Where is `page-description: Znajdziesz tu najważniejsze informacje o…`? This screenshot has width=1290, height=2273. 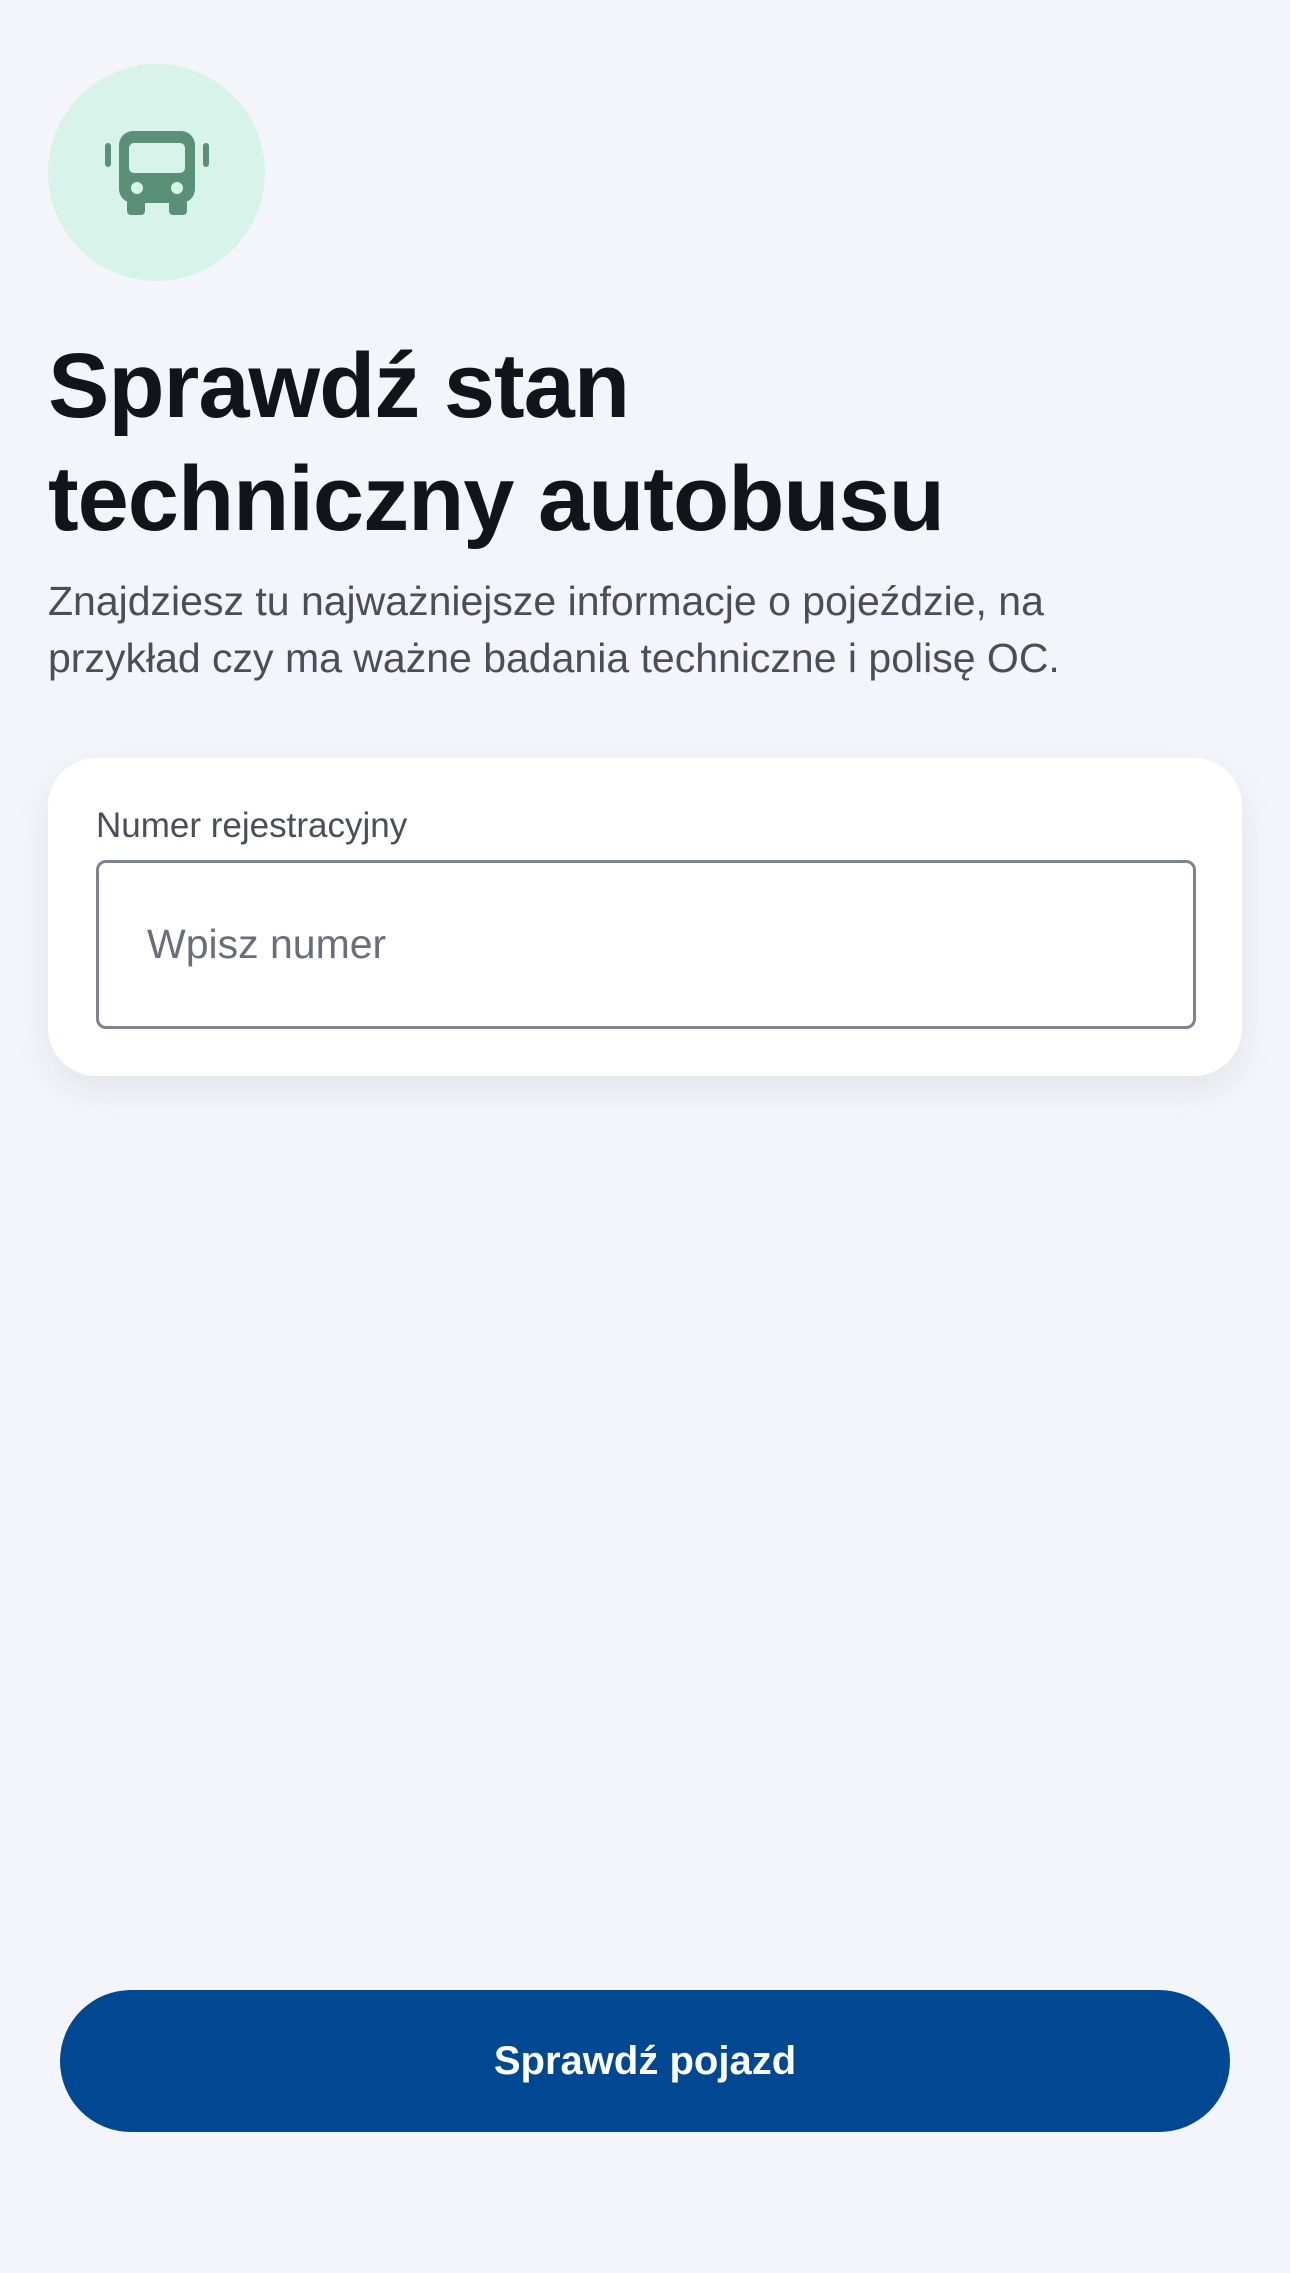 page-description: Znajdziesz tu najważniejsze informacje o… is located at coordinates (648, 630).